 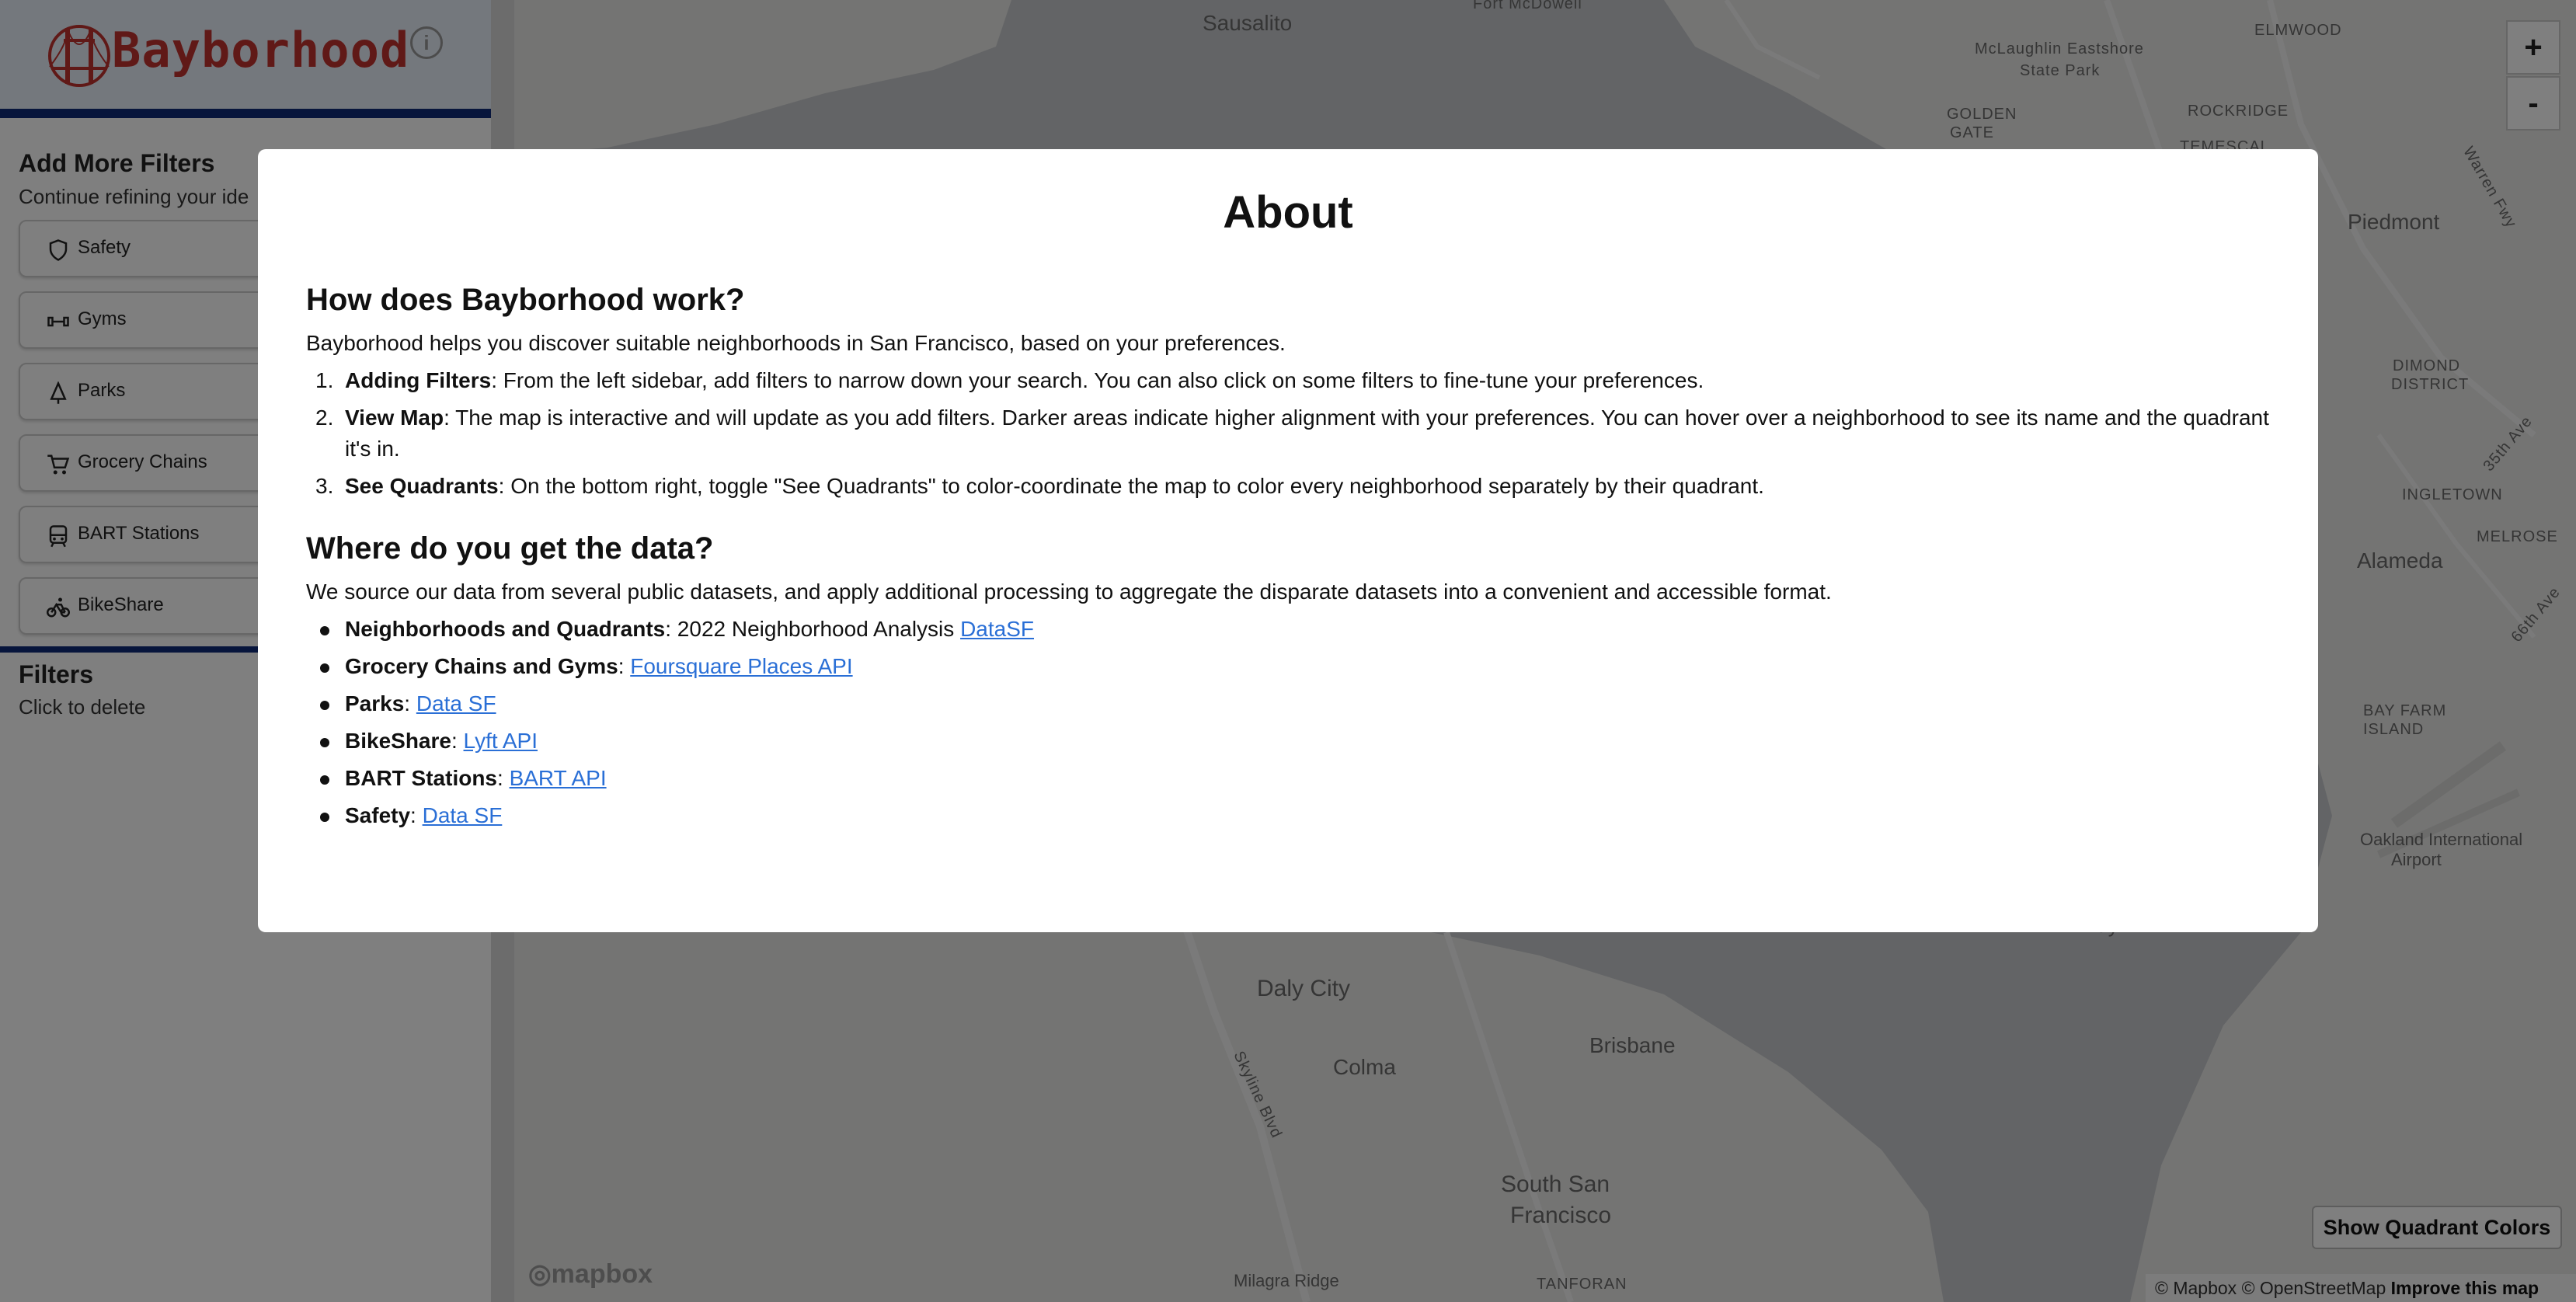 What do you see at coordinates (1308, 815) in the screenshot?
I see `source-item: Safety: Data SF` at bounding box center [1308, 815].